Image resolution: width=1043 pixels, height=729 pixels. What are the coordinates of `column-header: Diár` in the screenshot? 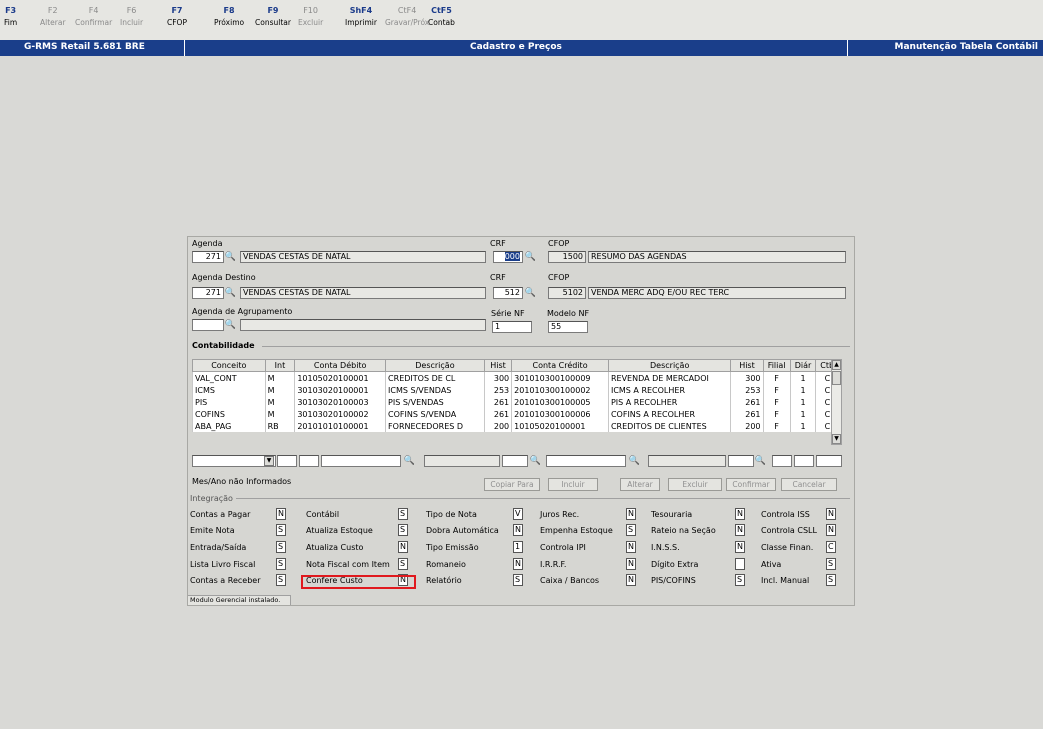 It's located at (803, 365).